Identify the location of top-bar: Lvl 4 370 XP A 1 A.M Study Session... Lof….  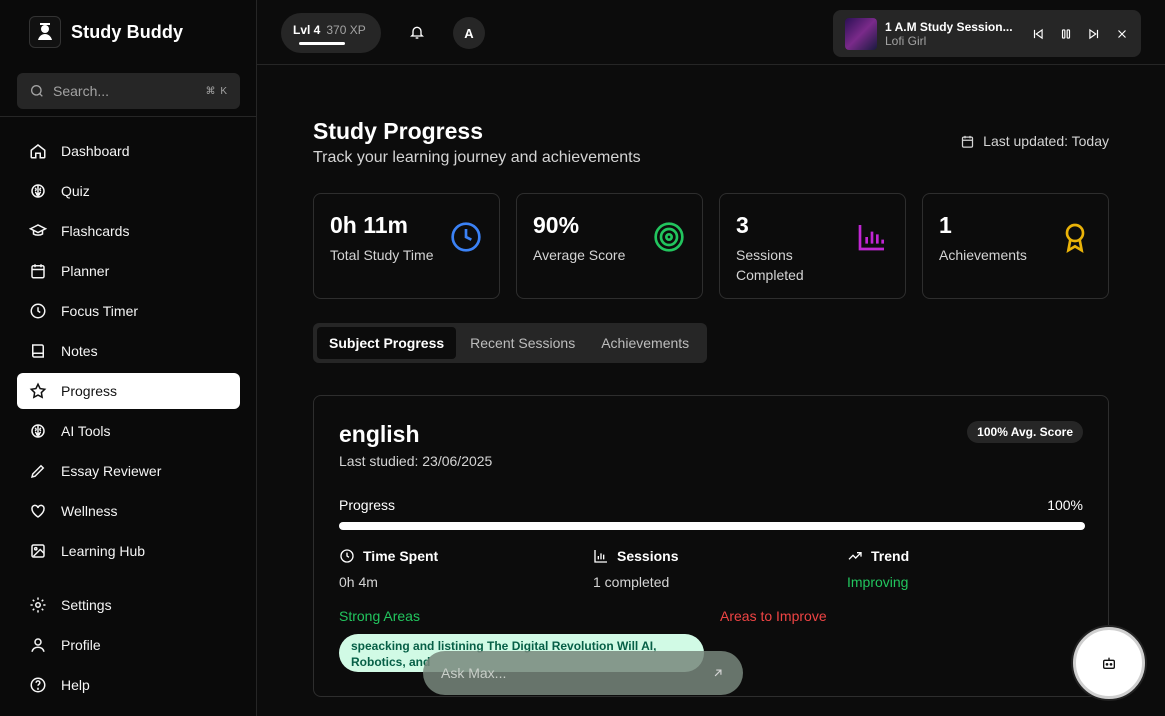
(711, 32).